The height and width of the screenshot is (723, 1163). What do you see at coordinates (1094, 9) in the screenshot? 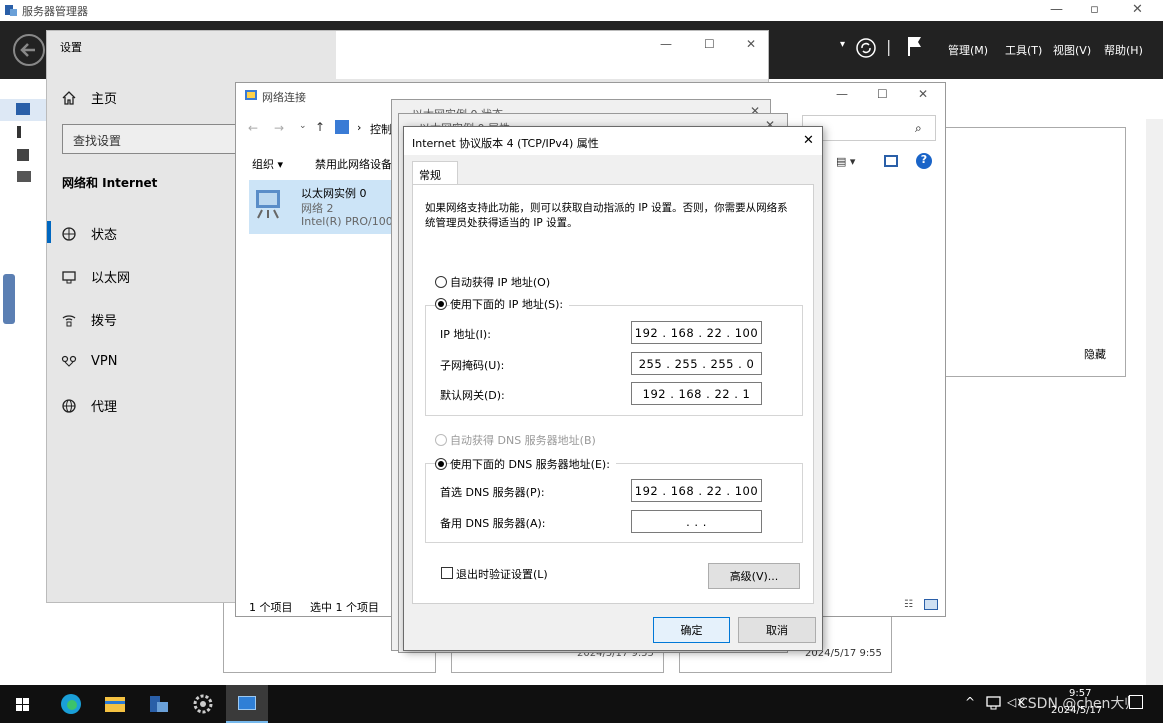
I see `maximize-button: ▫` at bounding box center [1094, 9].